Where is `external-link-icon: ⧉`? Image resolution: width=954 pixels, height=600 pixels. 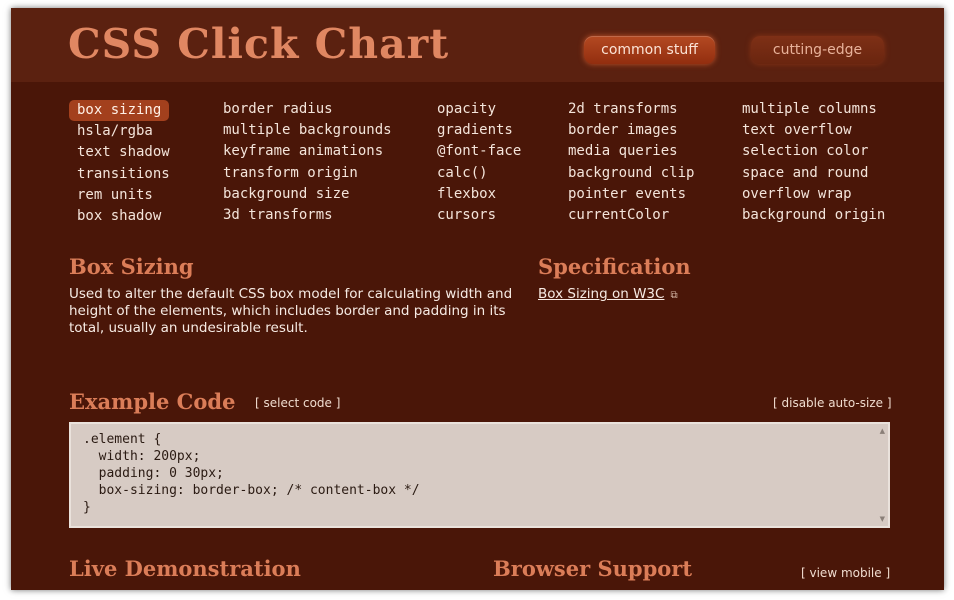
external-link-icon: ⧉ is located at coordinates (674, 295).